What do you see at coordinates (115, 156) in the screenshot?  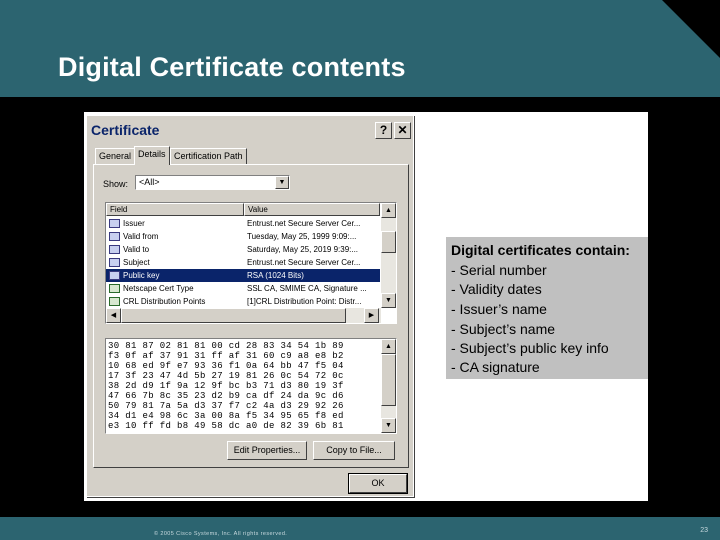 I see `tab-general: General` at bounding box center [115, 156].